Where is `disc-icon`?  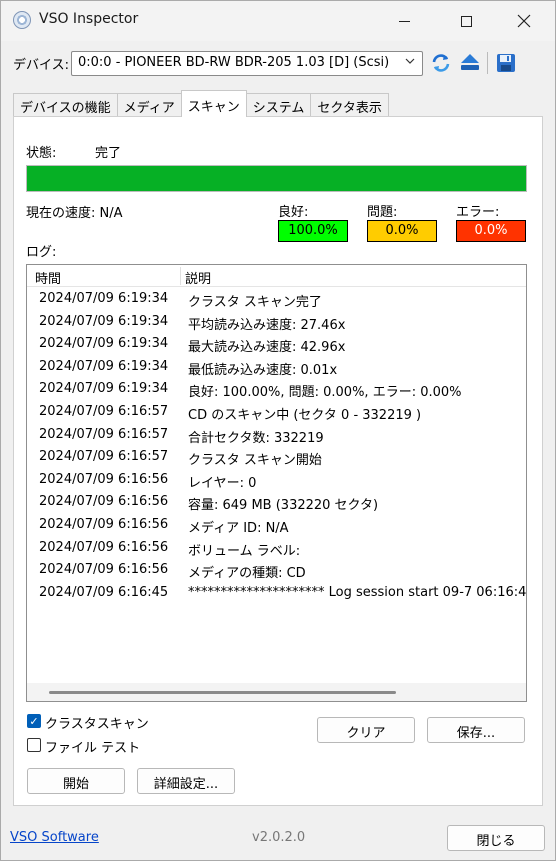 disc-icon is located at coordinates (22, 20).